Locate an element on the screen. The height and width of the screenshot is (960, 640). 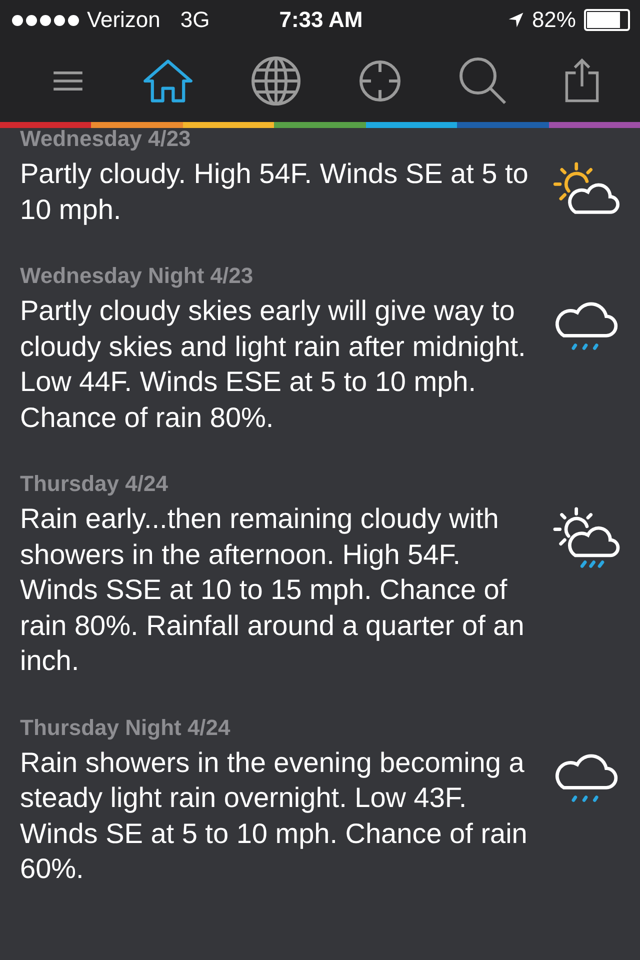
globe-icon is located at coordinates (276, 81).